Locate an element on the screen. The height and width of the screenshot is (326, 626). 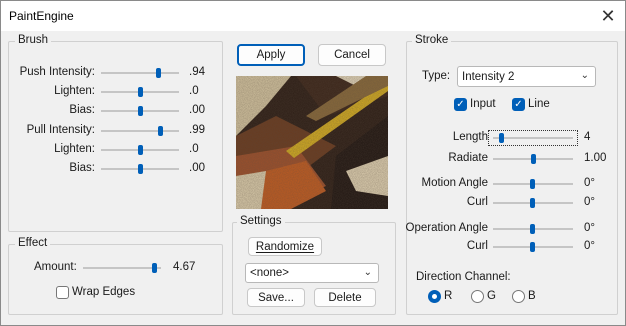
operation-curl-value: 0° is located at coordinates (589, 246).